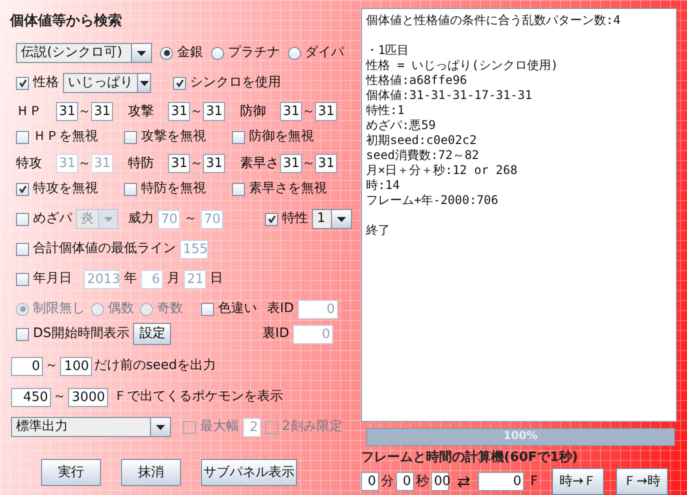 The height and width of the screenshot is (495, 687). What do you see at coordinates (253, 111) in the screenshot?
I see `stat-label: 防御` at bounding box center [253, 111].